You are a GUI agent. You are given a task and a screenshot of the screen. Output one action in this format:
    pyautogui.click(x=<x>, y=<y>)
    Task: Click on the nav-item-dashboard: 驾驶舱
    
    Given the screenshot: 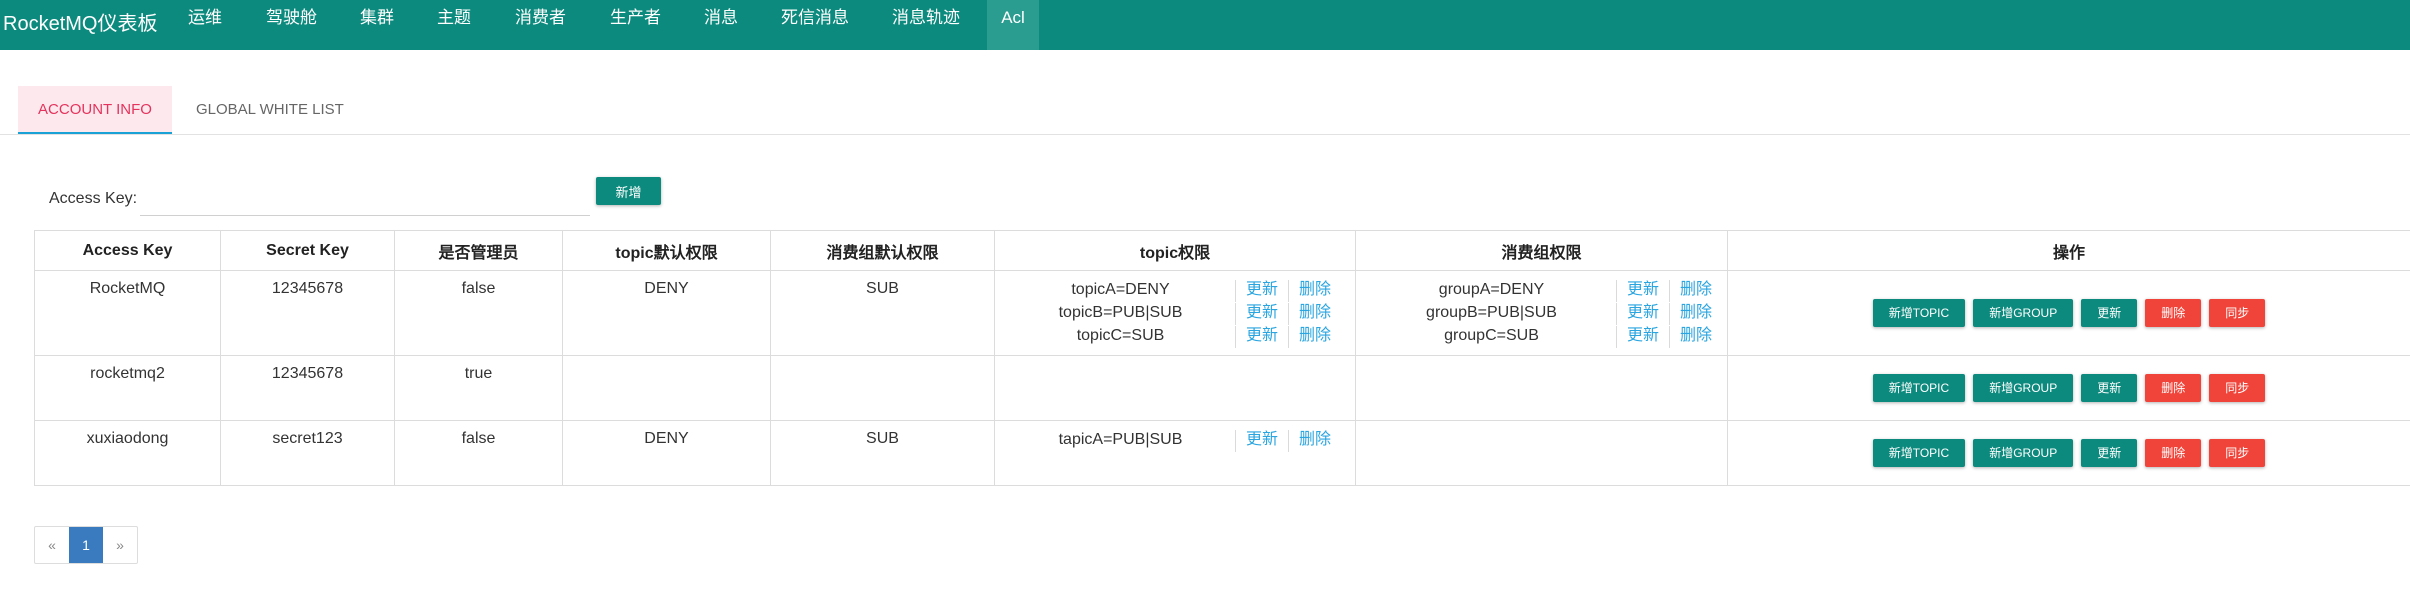 What is the action you would take?
    pyautogui.click(x=291, y=25)
    